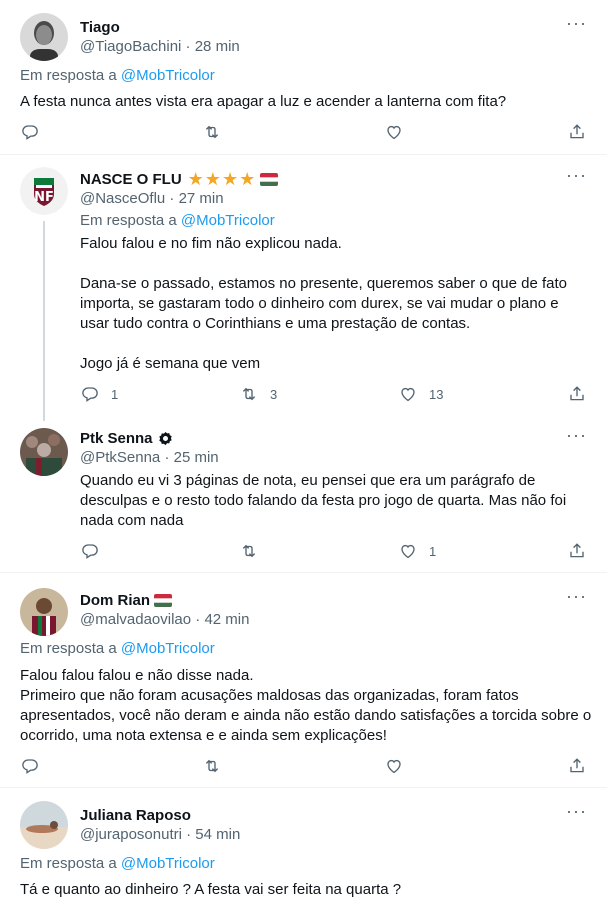  What do you see at coordinates (44, 197) in the screenshot?
I see `svg-text: NF` at bounding box center [44, 197].